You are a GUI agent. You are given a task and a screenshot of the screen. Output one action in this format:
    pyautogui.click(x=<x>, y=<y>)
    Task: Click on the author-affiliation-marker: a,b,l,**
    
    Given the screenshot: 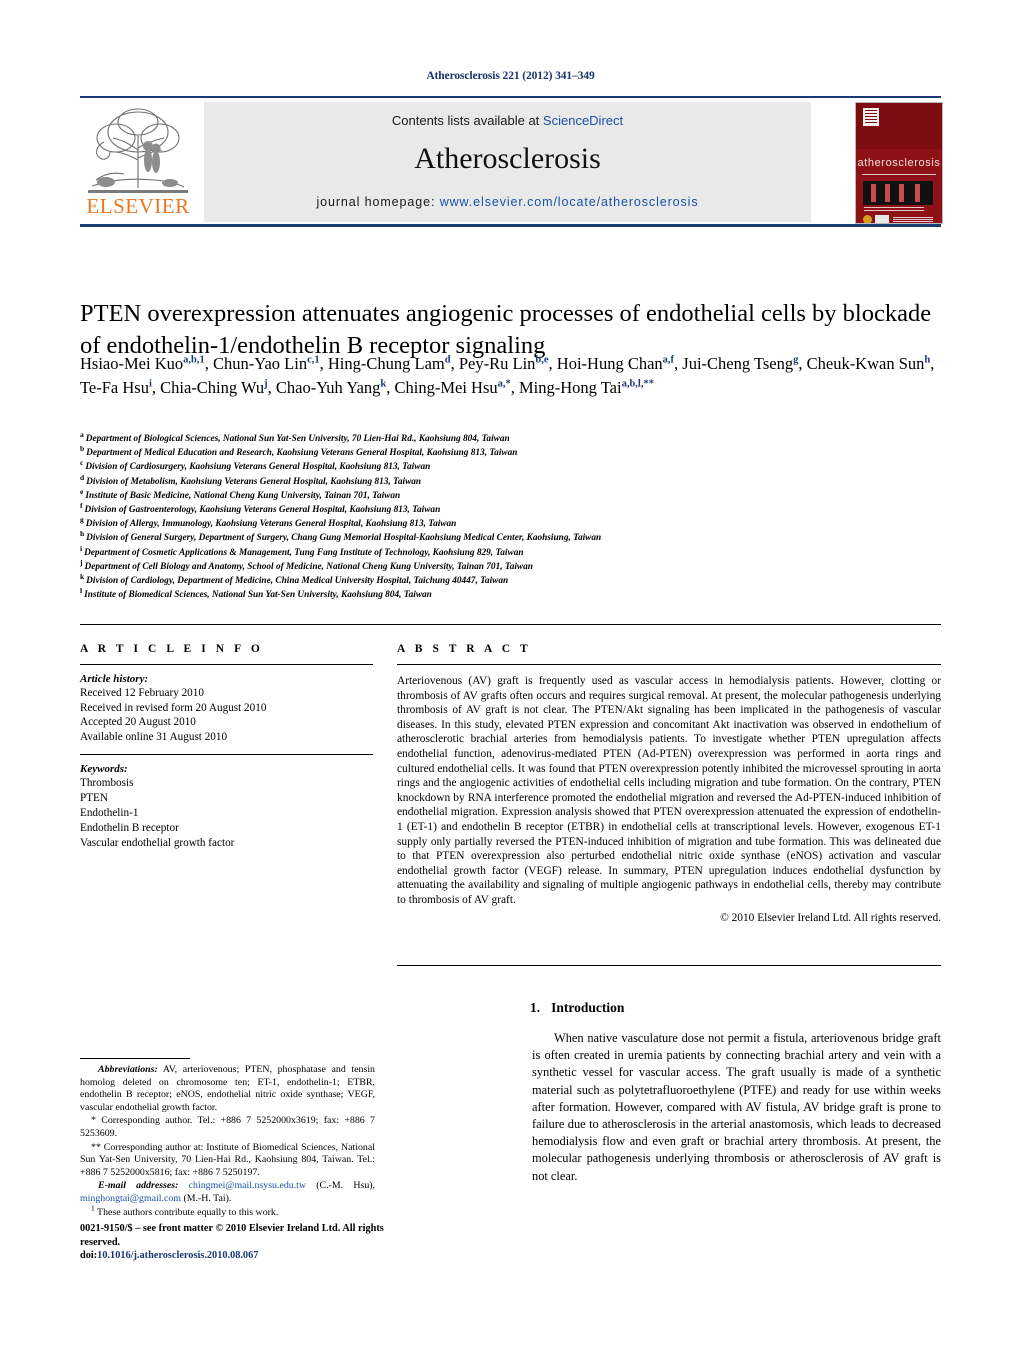 What is the action you would take?
    pyautogui.click(x=637, y=383)
    